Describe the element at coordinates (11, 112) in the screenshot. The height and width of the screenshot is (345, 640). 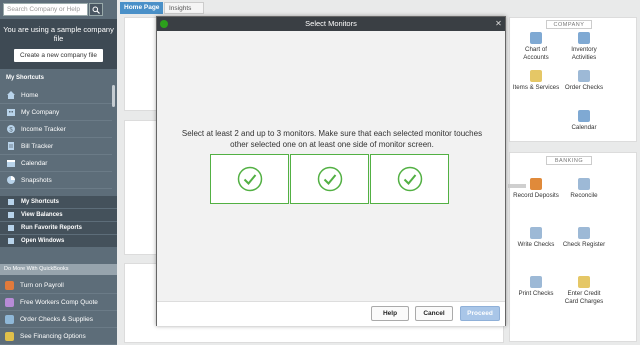
I see `company-icon` at that location.